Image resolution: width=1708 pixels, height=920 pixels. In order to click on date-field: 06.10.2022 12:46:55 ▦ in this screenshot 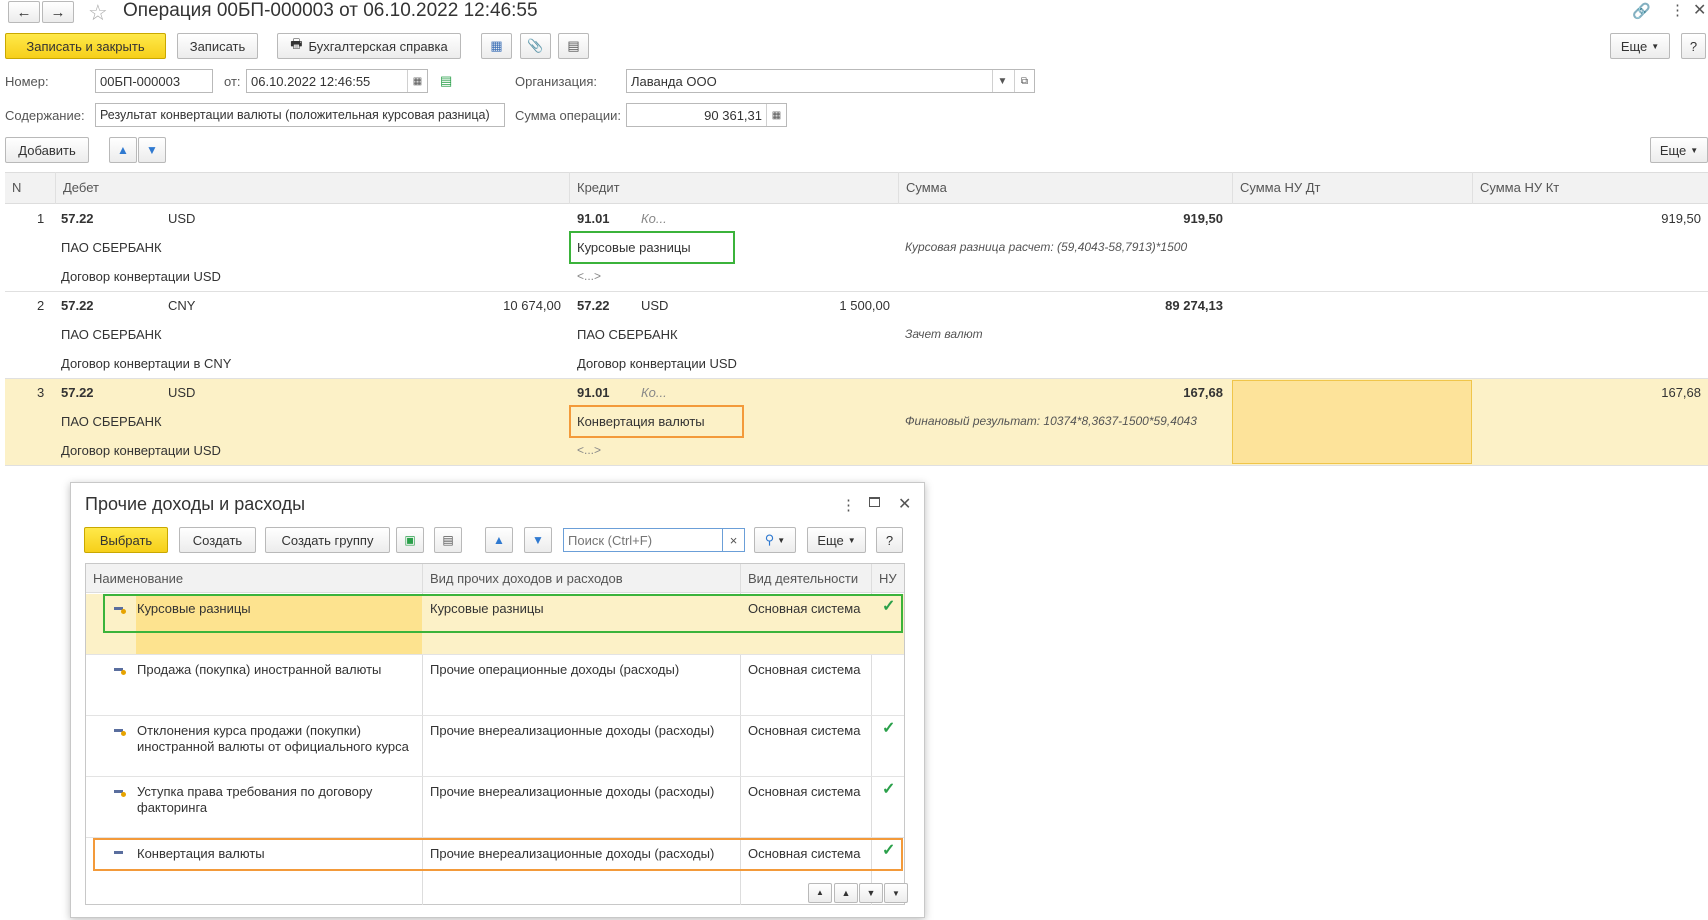, I will do `click(337, 81)`.